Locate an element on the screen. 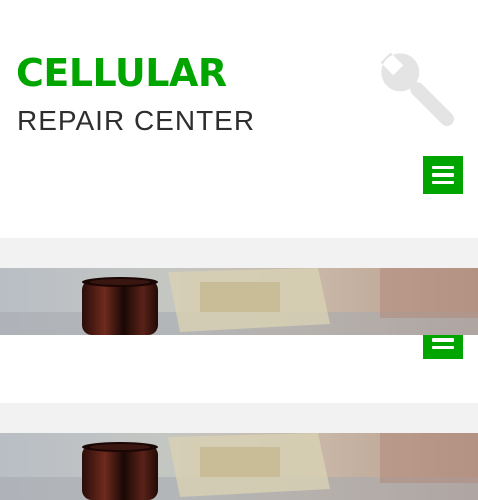 Image resolution: width=478 pixels, height=500 pixels. menu-toggle-button-repeat is located at coordinates (443, 347).